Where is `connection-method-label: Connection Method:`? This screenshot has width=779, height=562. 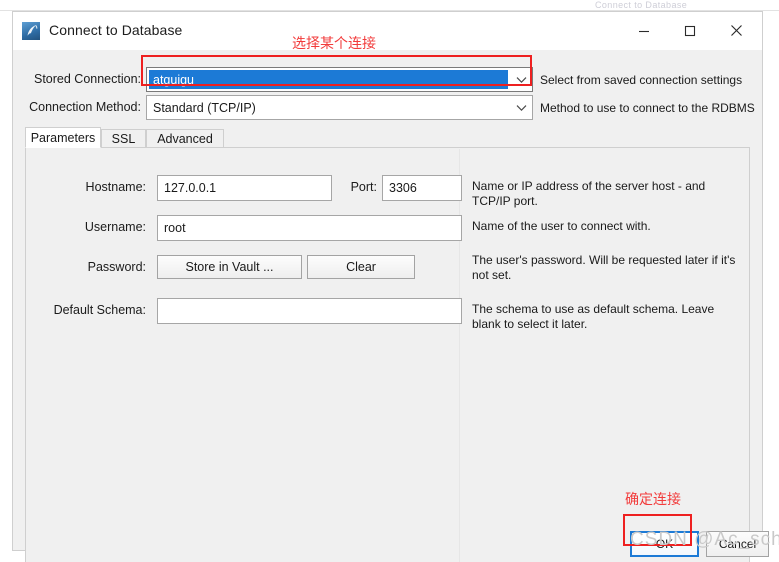 connection-method-label: Connection Method: is located at coordinates (85, 107).